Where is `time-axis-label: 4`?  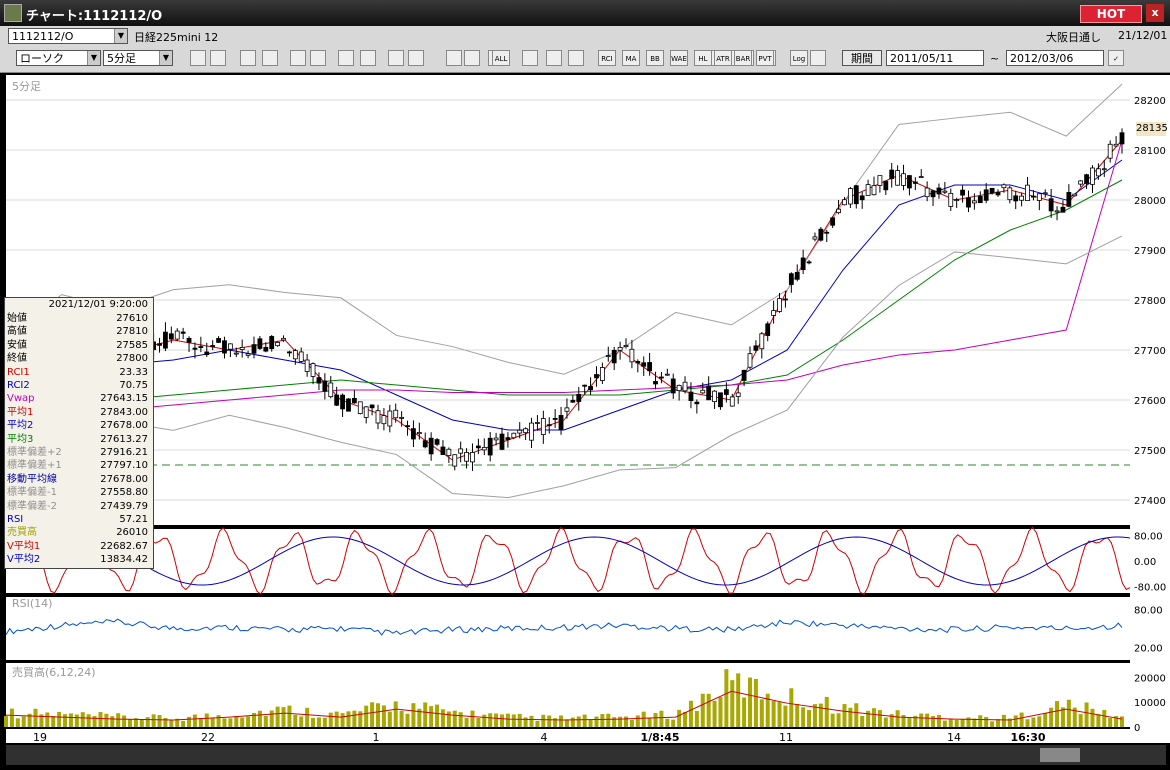 time-axis-label: 4 is located at coordinates (544, 737).